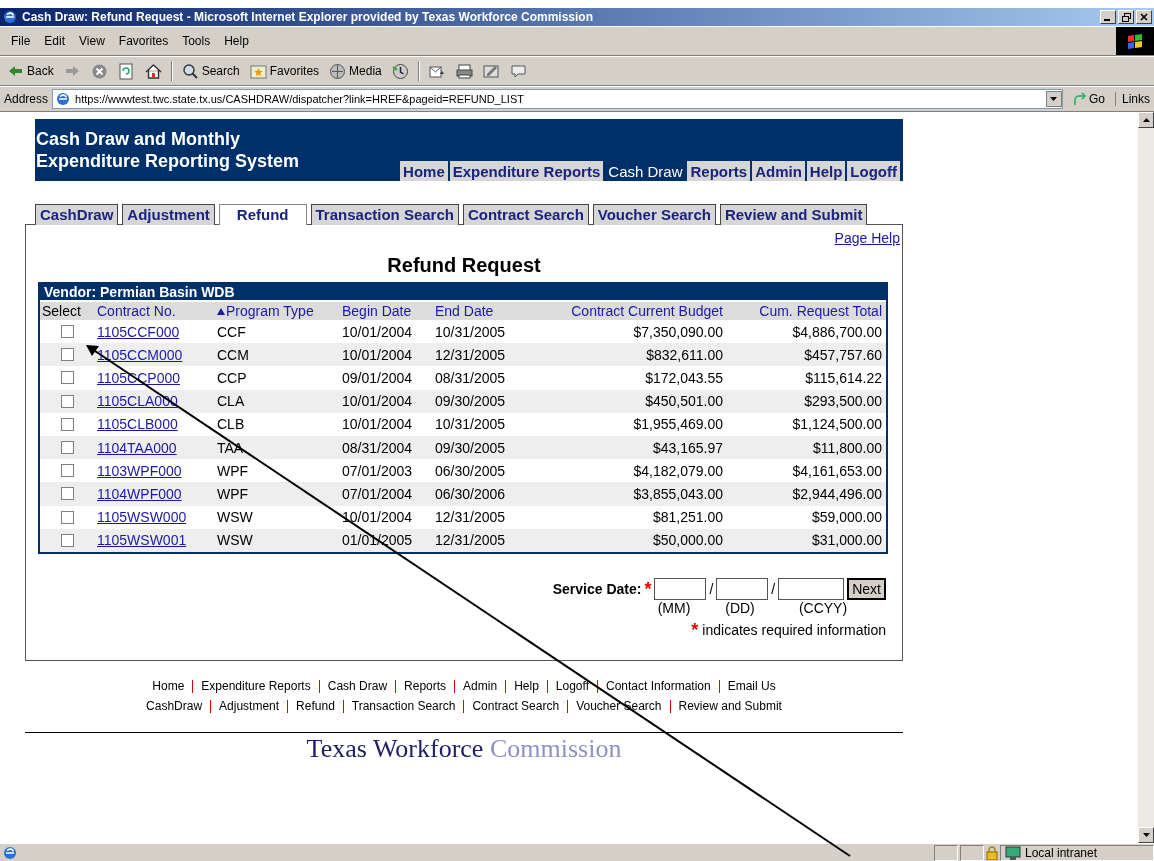 The width and height of the screenshot is (1154, 861). Describe the element at coordinates (155, 447) in the screenshot. I see `contract-link: 1104TAA000` at that location.